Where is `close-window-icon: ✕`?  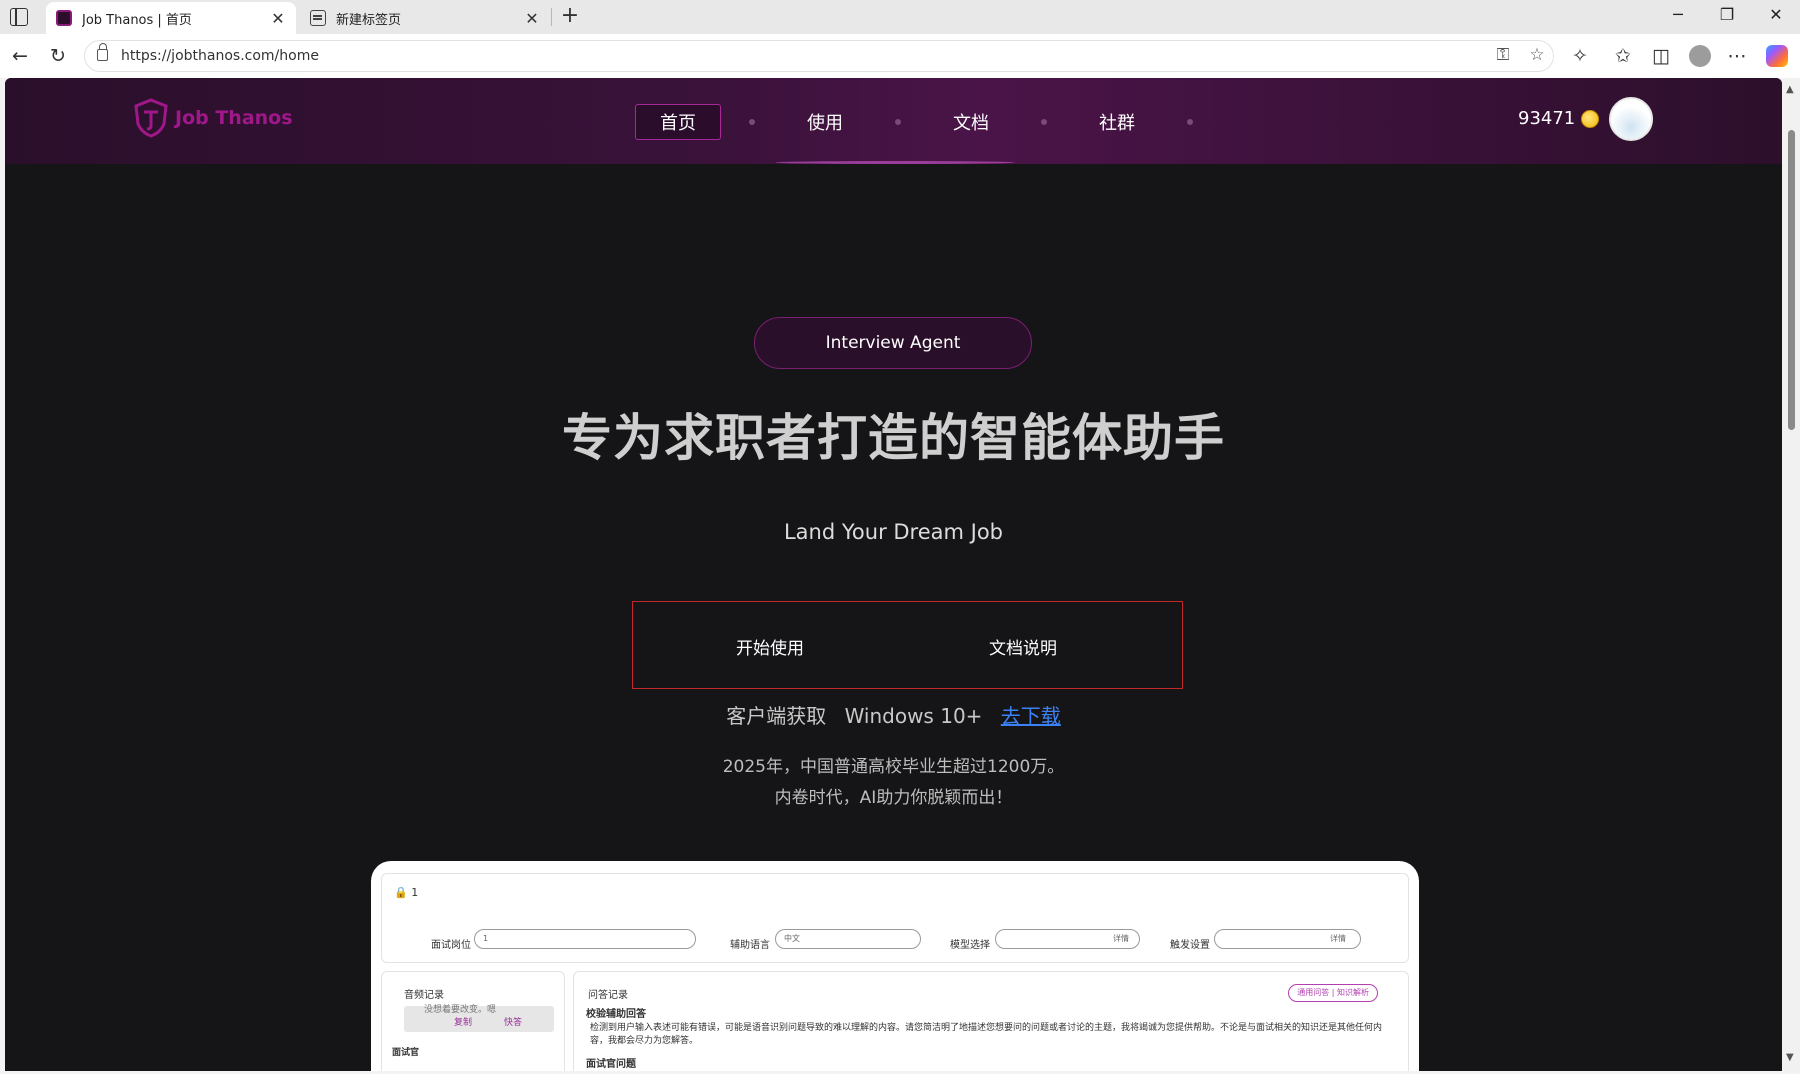
close-window-icon: ✕ is located at coordinates (1776, 14).